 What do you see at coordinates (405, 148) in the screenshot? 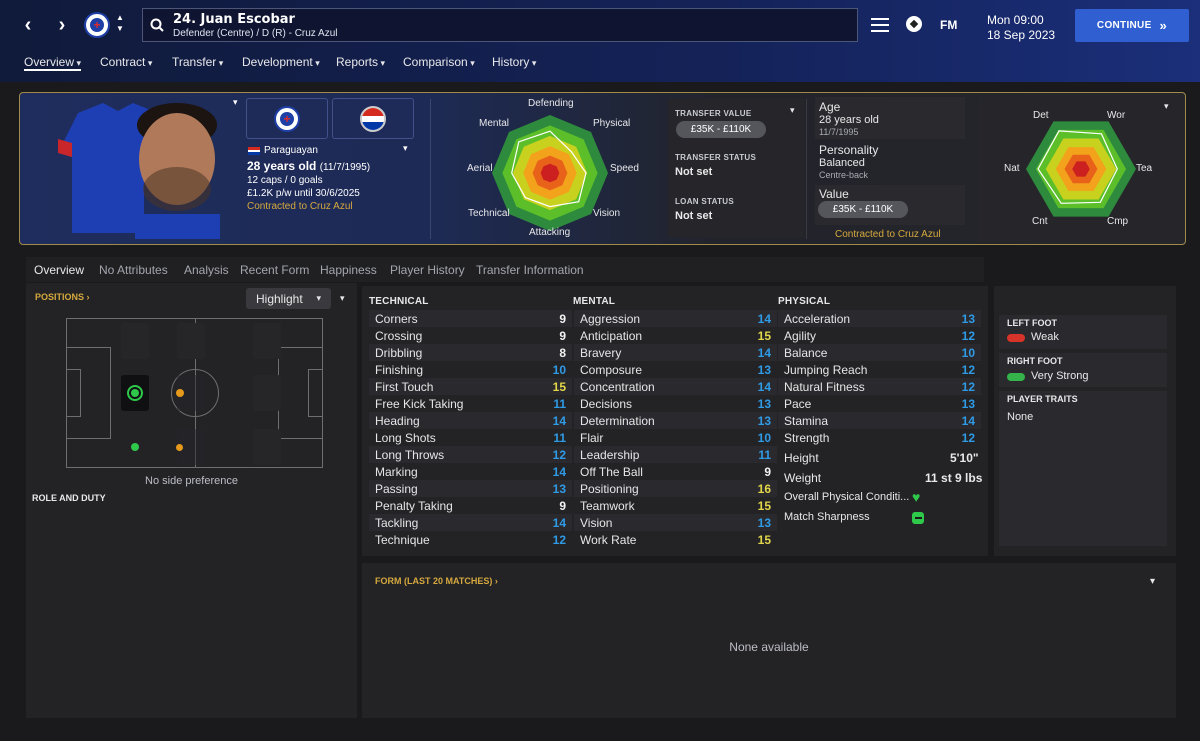
I see `badge-dropdown-chevron-icon: ▾` at bounding box center [405, 148].